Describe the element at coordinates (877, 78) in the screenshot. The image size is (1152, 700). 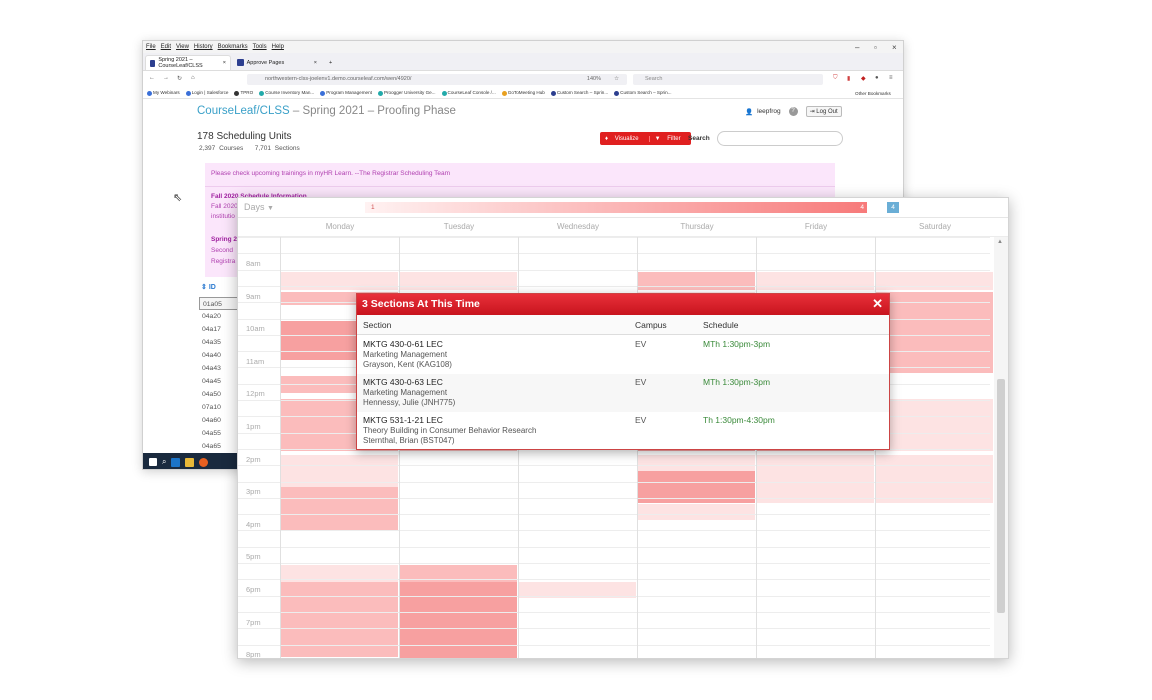
I see `account-icon: ●` at that location.